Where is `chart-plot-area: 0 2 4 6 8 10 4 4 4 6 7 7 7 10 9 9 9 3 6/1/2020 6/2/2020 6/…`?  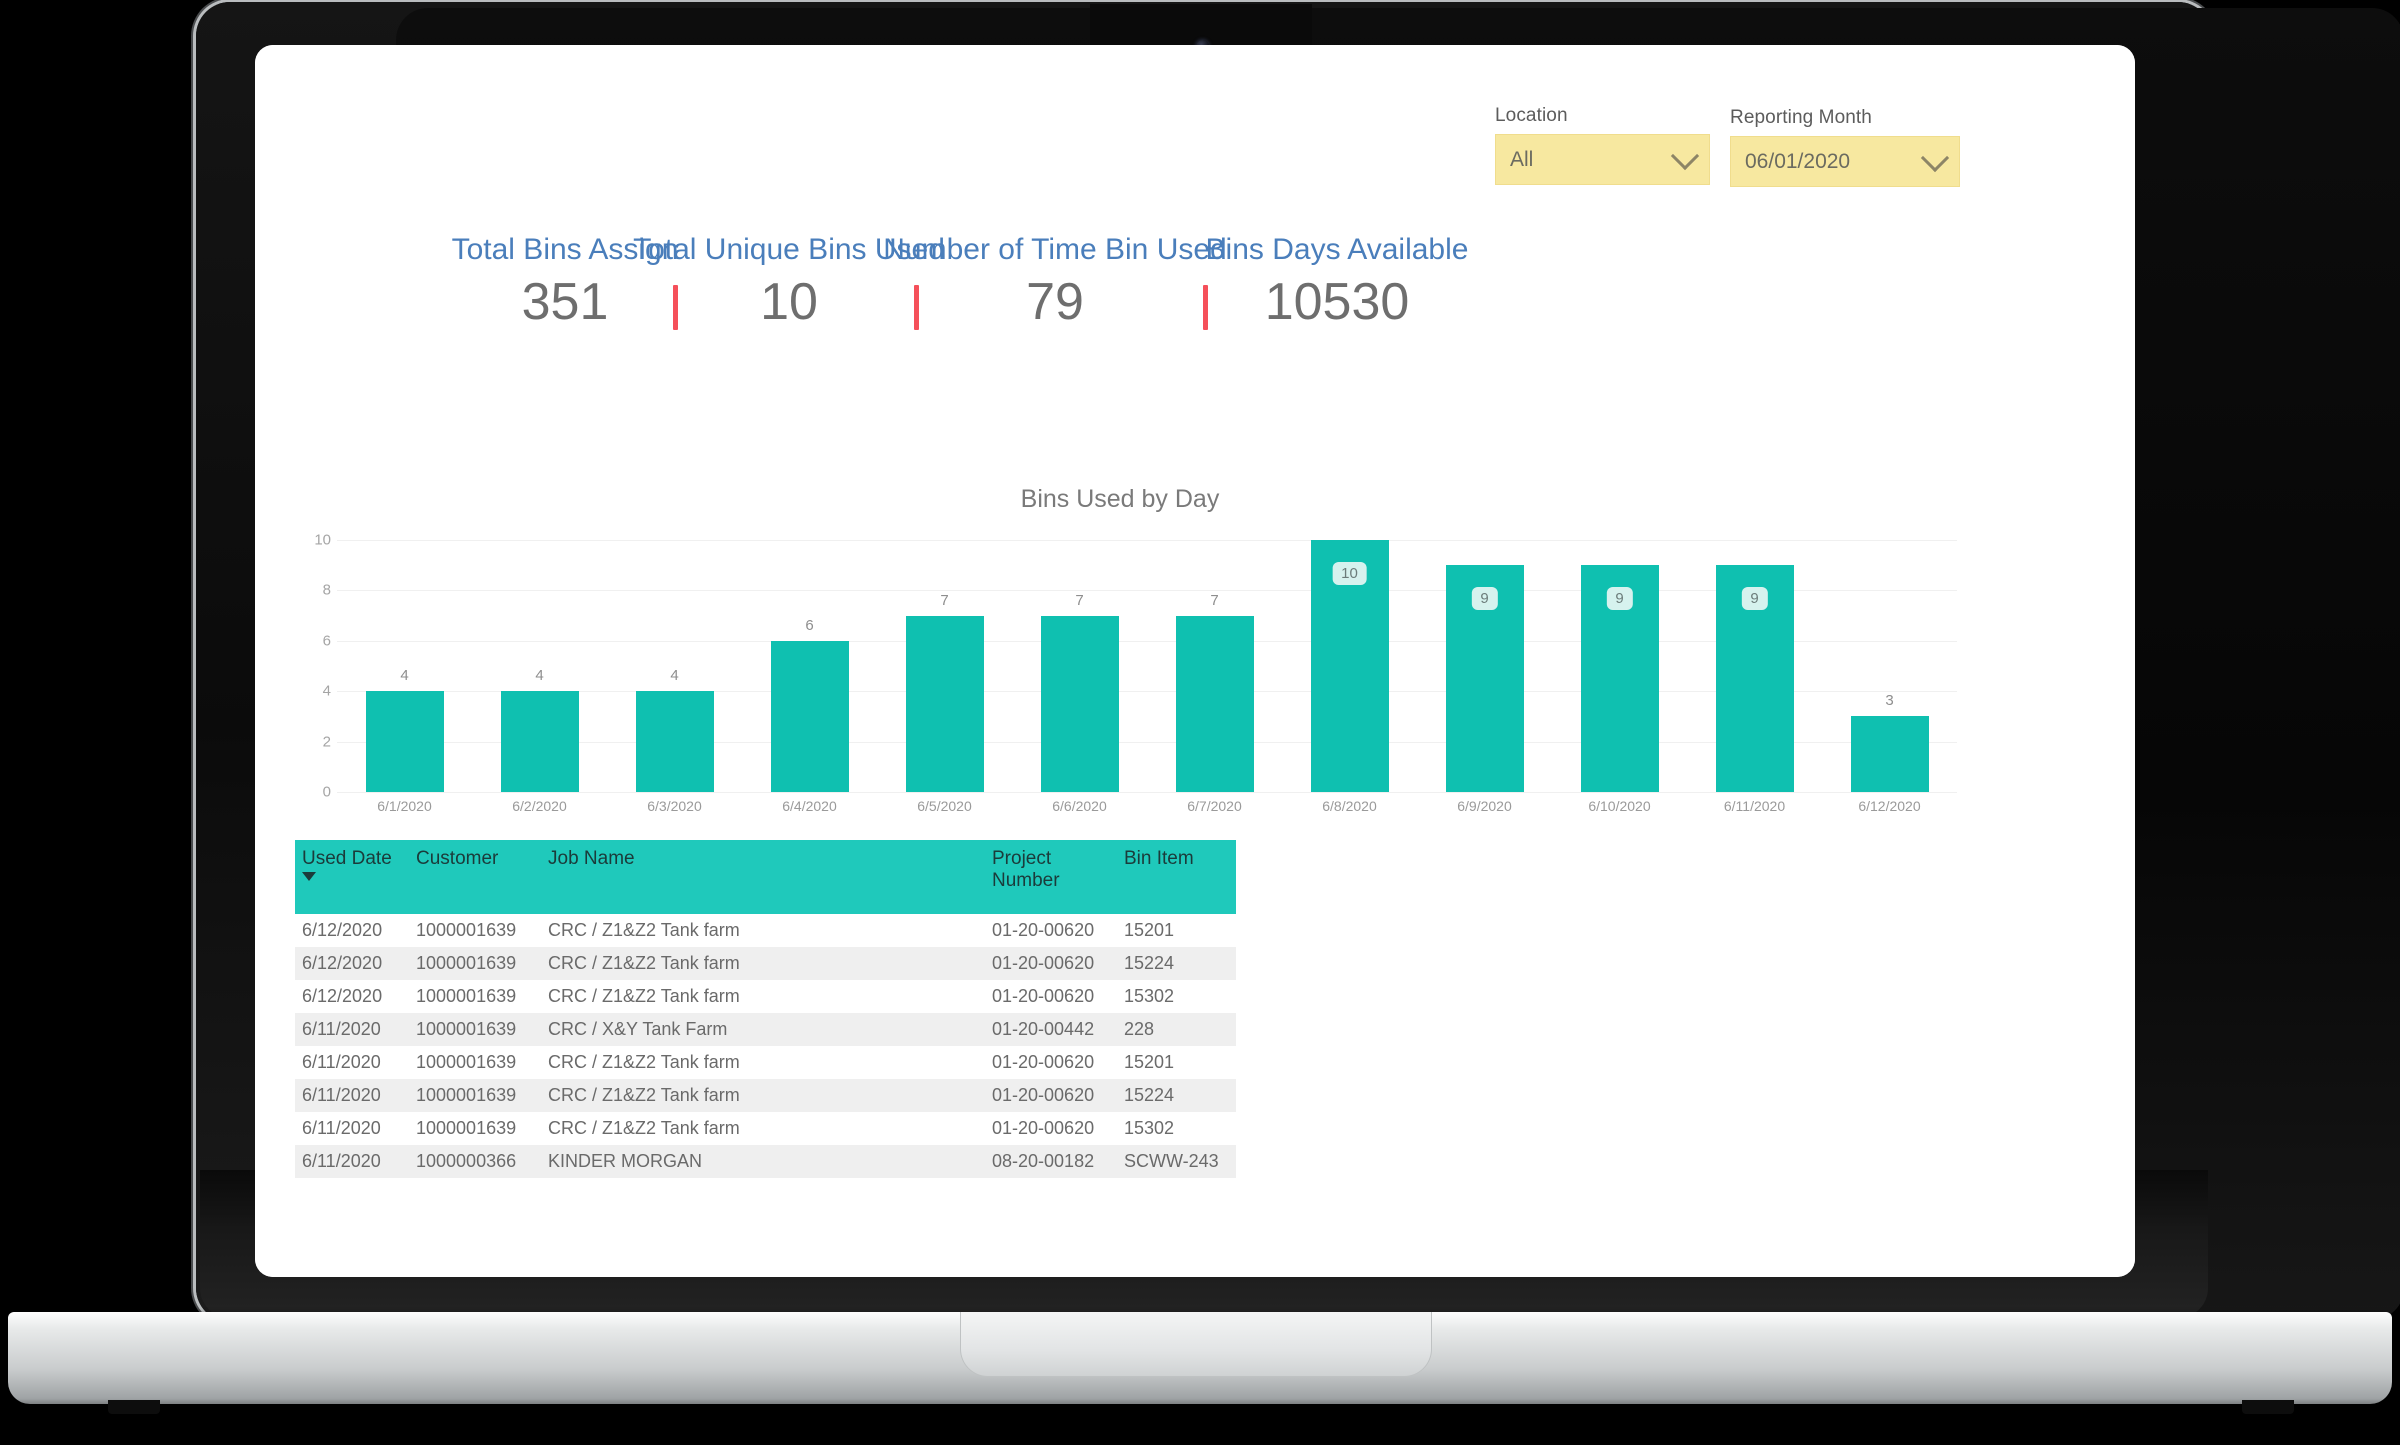 chart-plot-area: 0 2 4 6 8 10 4 4 4 6 7 7 7 10 9 9 9 3 6/1/2020 6/2/2020 6/… is located at coordinates (1127, 677).